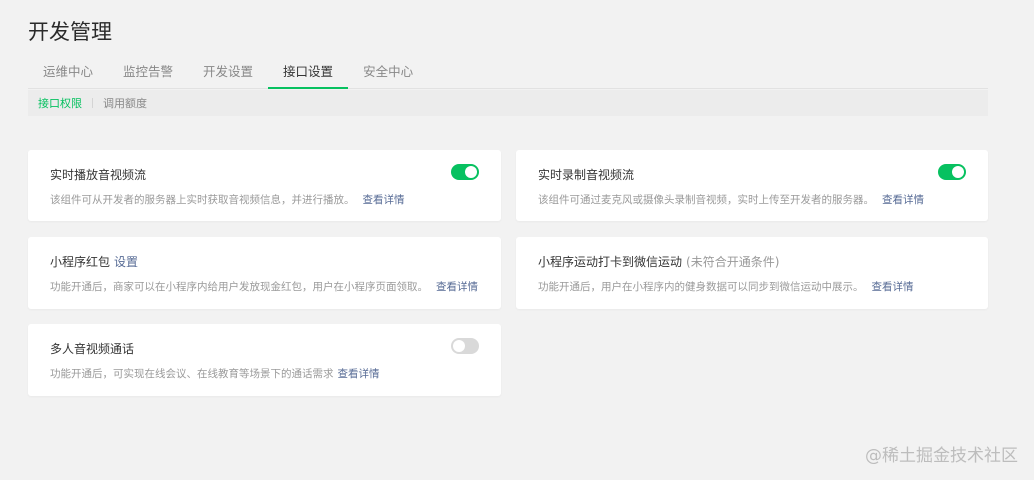  I want to click on card-title: 实时播放音视频流, so click(98, 174).